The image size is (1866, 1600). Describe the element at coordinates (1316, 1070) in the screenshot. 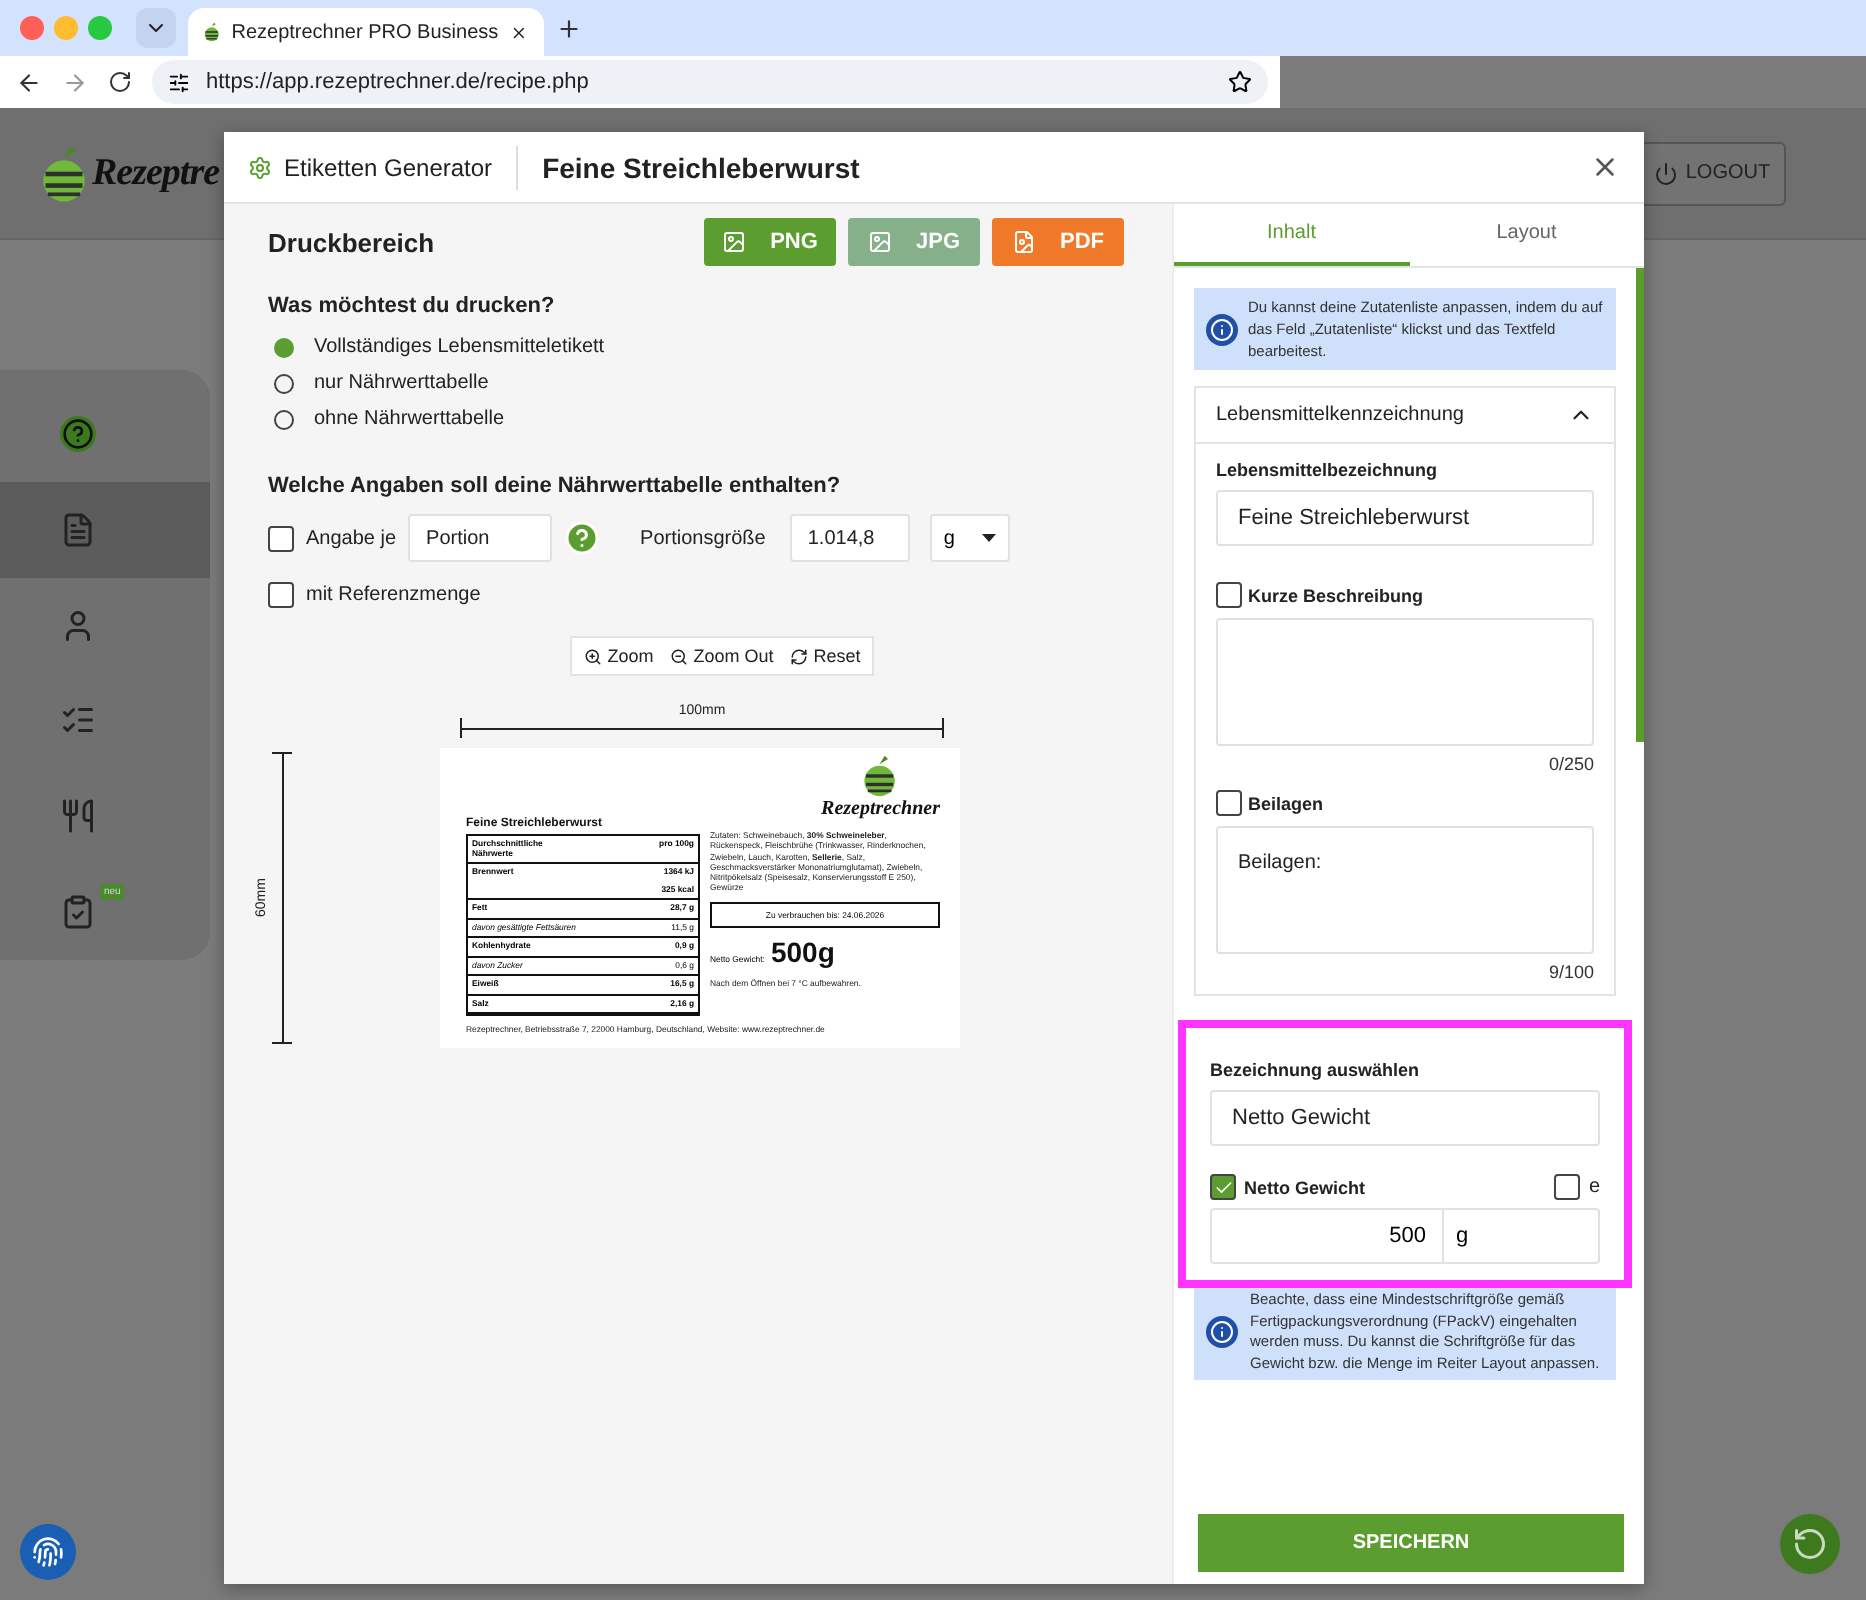

I see `field-label: Bezeichnung auswählen` at that location.